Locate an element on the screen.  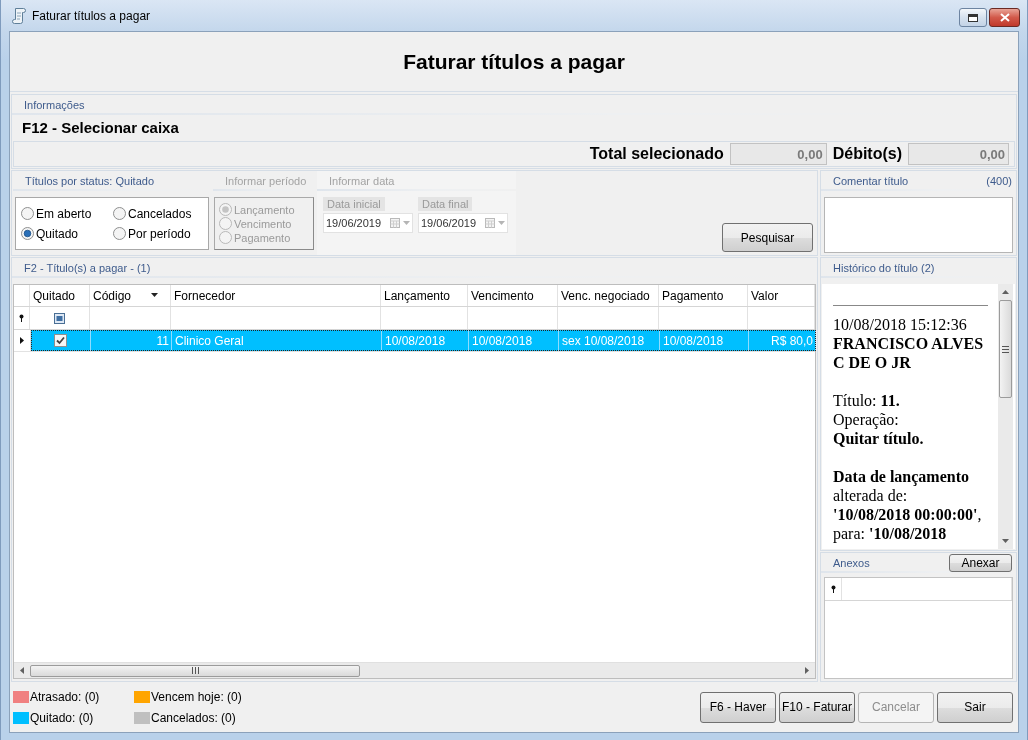
column-header: Lançamento is located at coordinates (424, 295).